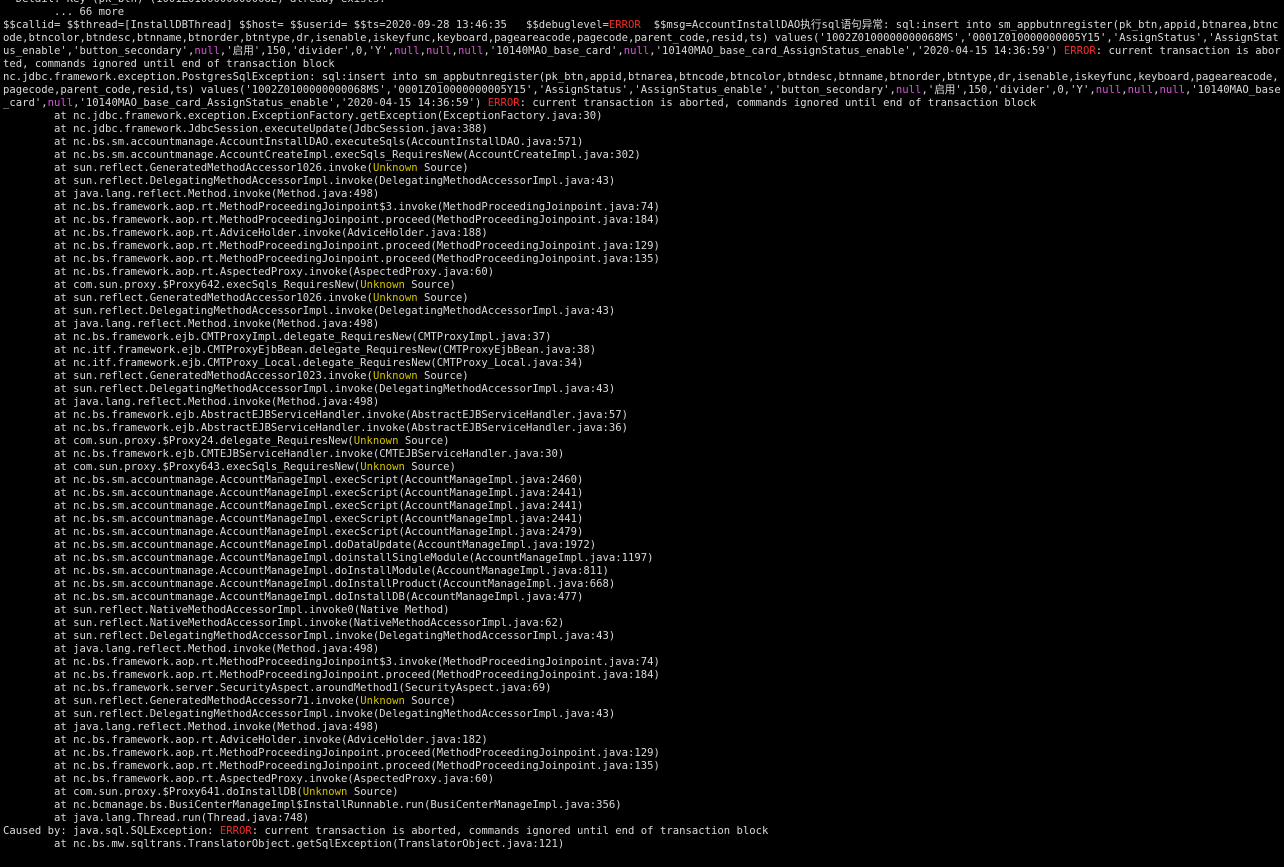 The height and width of the screenshot is (867, 1284). Describe the element at coordinates (156, 818) in the screenshot. I see `log-text: at java.lang.Thread.run(Thread.java:748)` at that location.